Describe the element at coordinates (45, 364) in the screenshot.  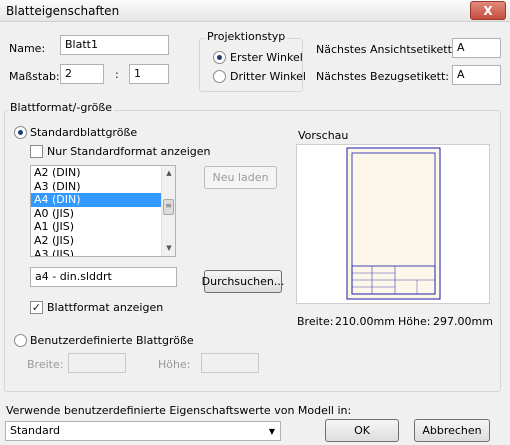
I see `custom-width-label: Breite:` at that location.